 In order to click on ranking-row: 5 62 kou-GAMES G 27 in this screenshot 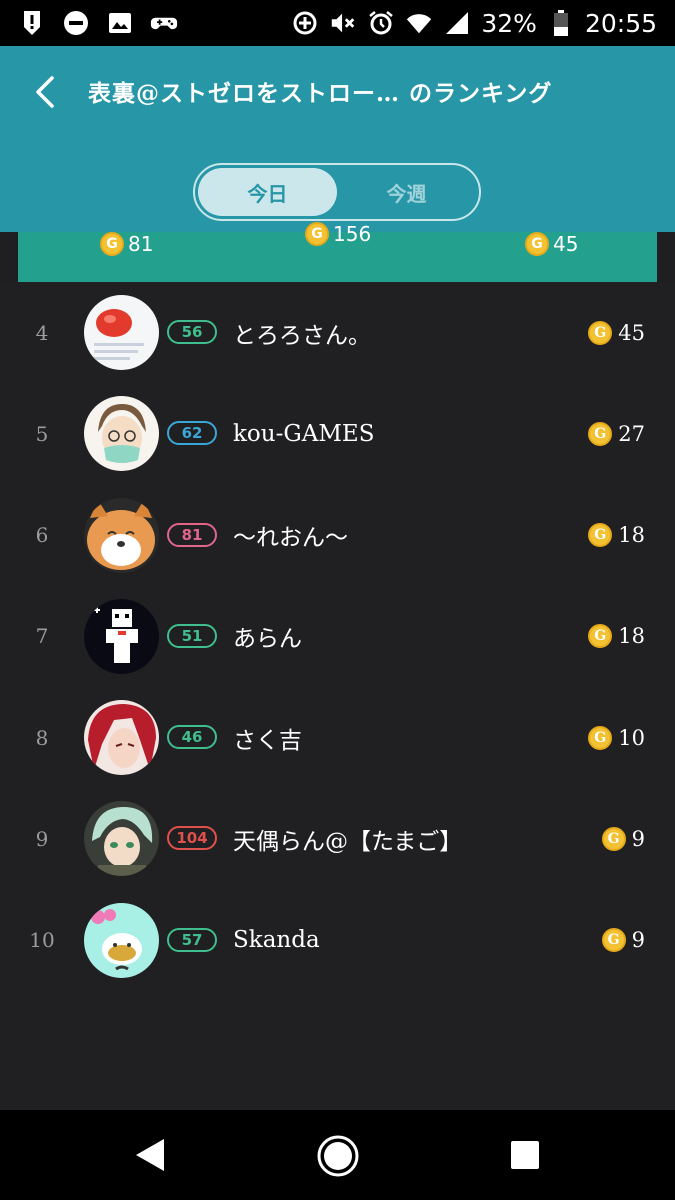, I will do `click(337, 433)`.